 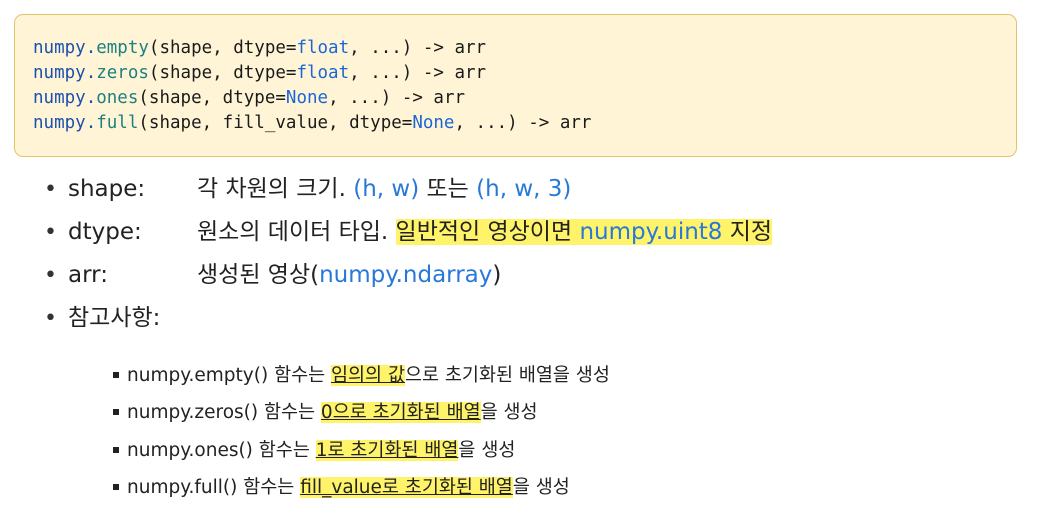 I want to click on param-name: arr:, so click(x=88, y=275).